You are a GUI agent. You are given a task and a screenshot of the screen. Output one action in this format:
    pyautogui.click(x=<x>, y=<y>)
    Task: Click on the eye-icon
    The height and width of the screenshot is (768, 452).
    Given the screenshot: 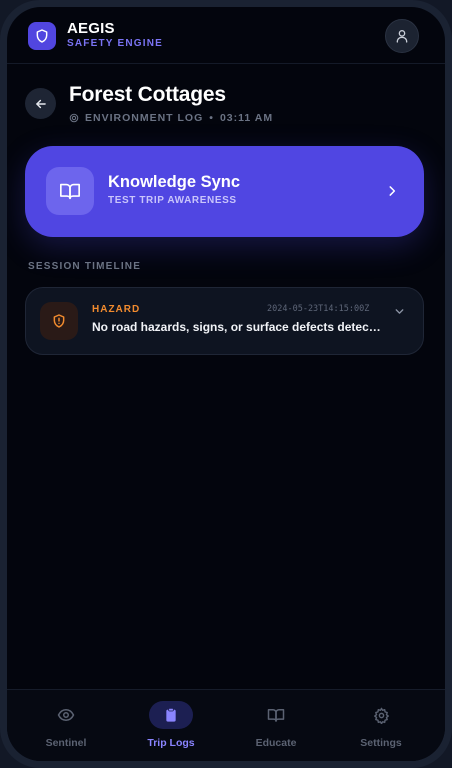 What is the action you would take?
    pyautogui.click(x=66, y=715)
    